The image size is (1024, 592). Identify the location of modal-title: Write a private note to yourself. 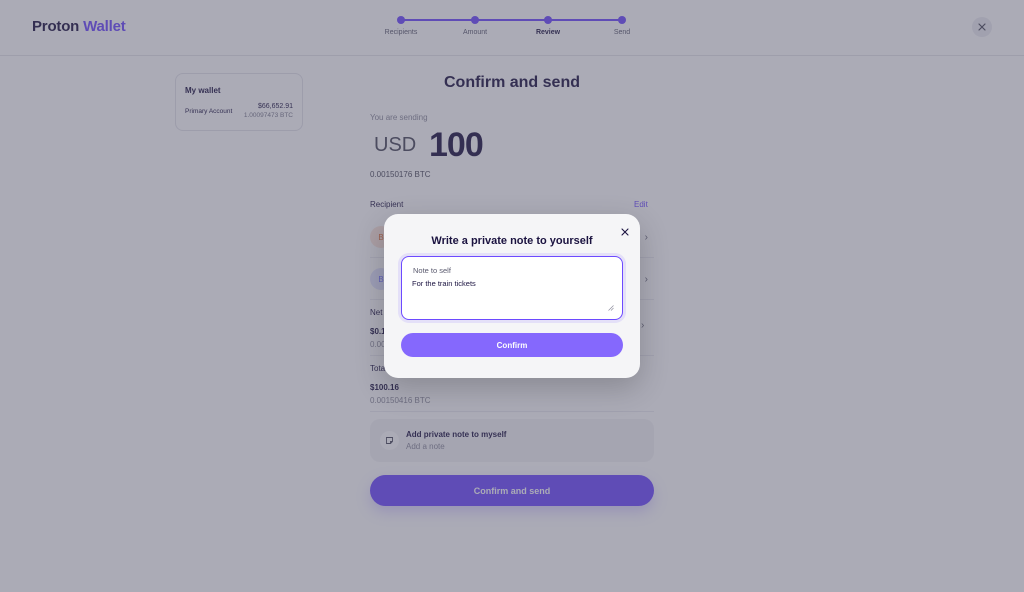
(512, 241).